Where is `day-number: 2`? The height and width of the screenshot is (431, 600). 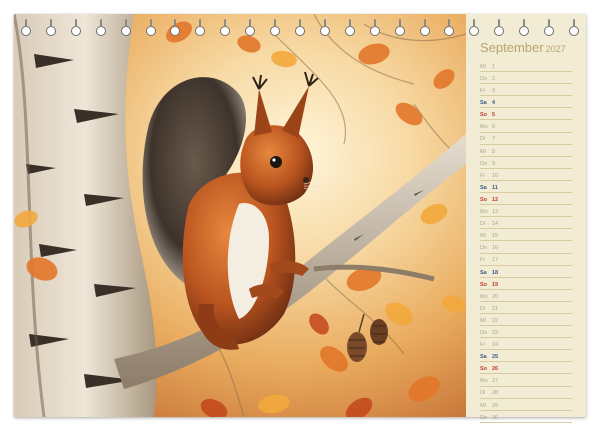 day-number: 2 is located at coordinates (494, 79).